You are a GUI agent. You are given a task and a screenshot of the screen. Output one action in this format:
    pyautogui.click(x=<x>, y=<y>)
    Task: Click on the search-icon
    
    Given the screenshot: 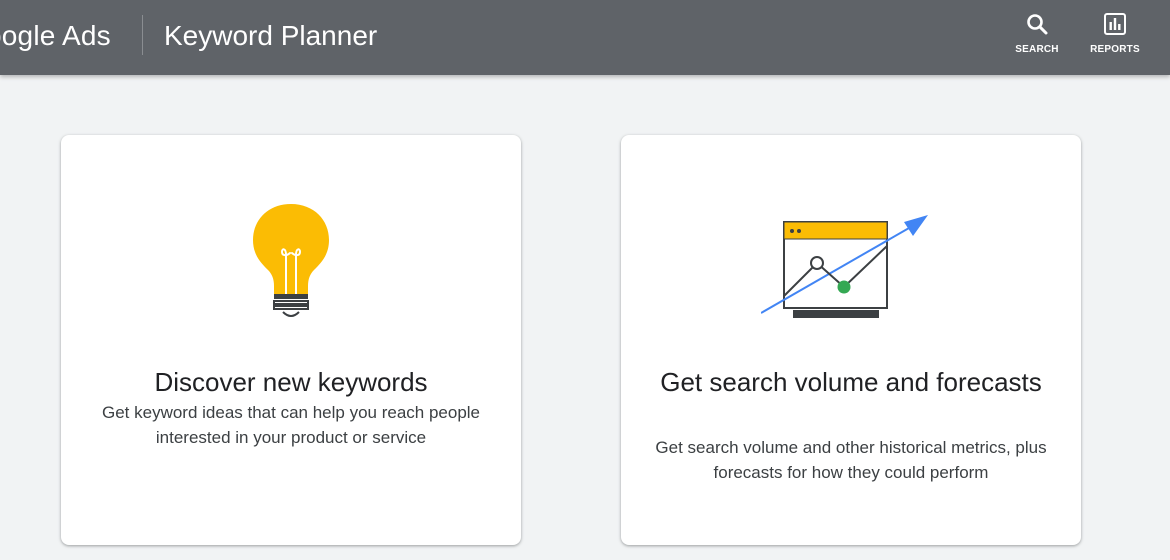 What is the action you would take?
    pyautogui.click(x=1037, y=24)
    